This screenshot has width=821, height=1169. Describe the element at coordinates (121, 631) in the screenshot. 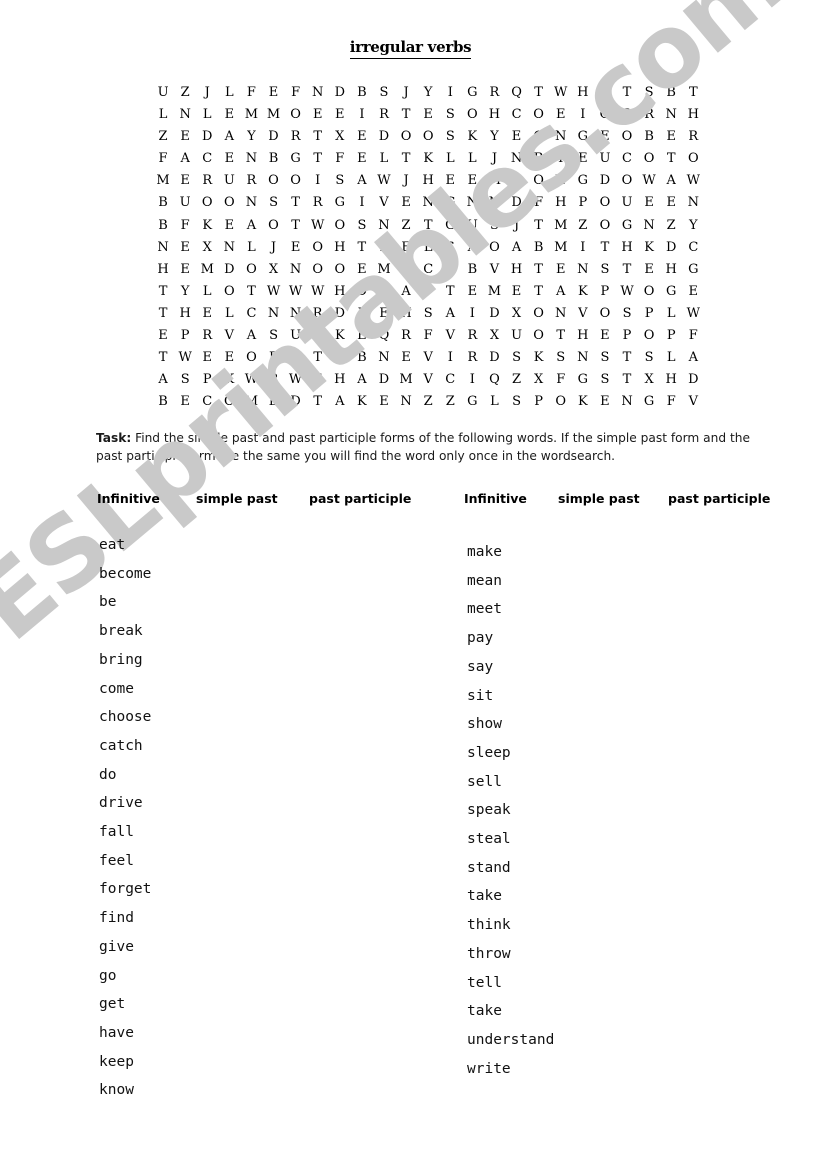

I see `verb-list-item: break` at that location.